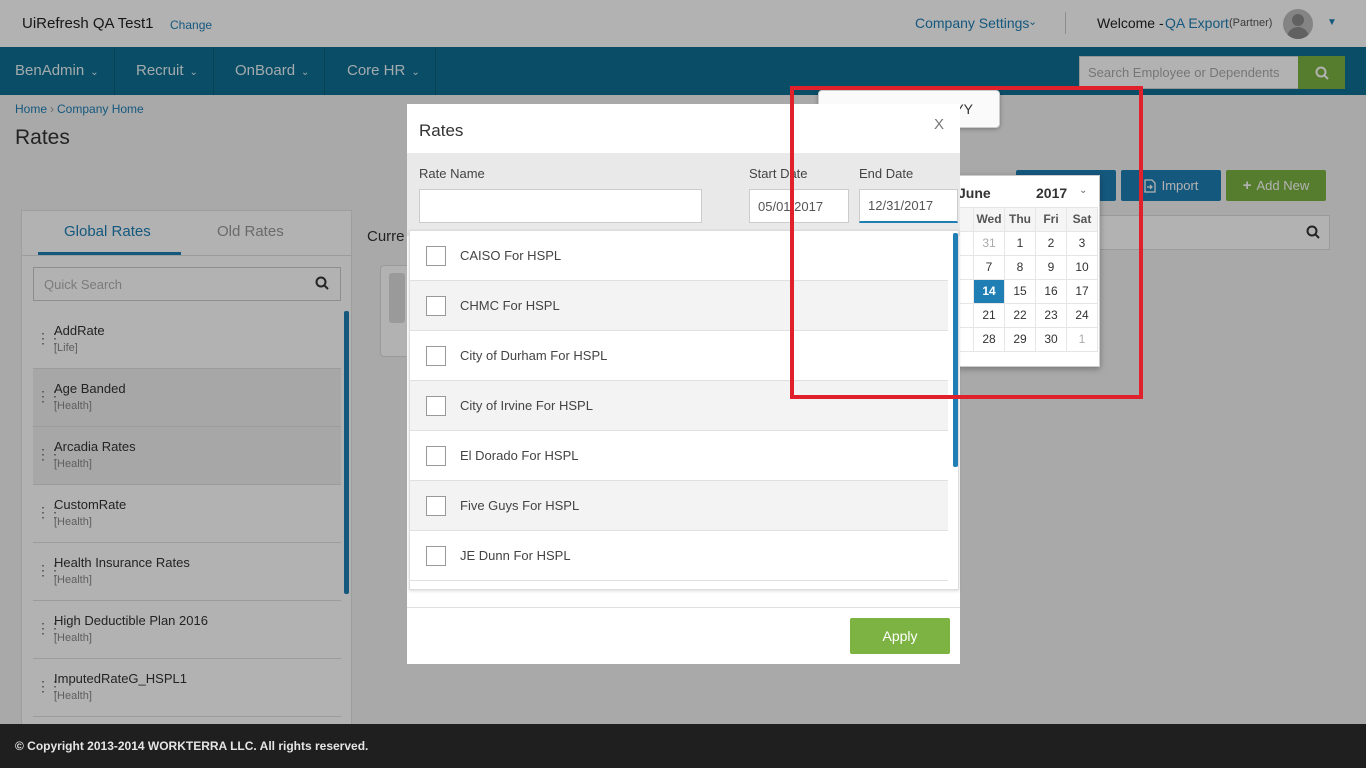  What do you see at coordinates (679, 556) in the screenshot?
I see `list-item: JE Dunn For HSPL` at bounding box center [679, 556].